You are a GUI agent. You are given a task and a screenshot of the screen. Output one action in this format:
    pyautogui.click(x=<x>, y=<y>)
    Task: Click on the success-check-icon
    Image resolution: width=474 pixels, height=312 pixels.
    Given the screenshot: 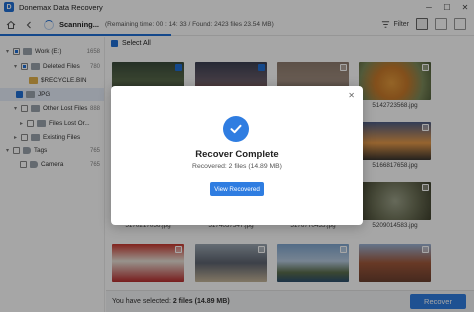 What is the action you would take?
    pyautogui.click(x=236, y=129)
    